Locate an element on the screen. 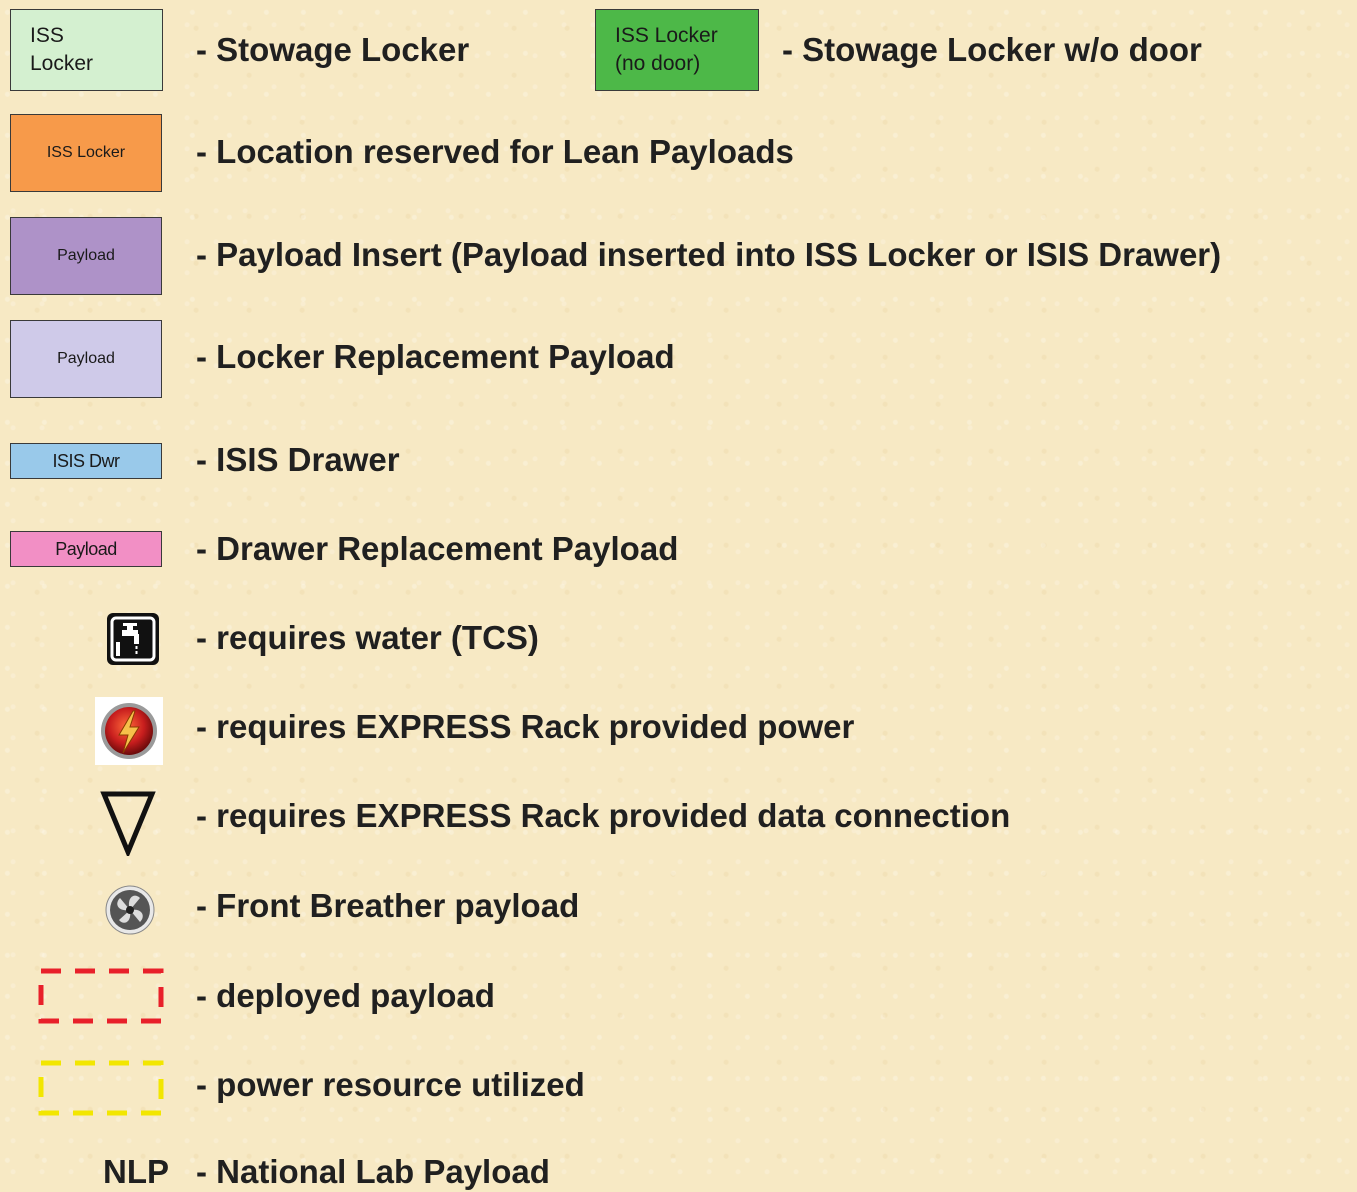 The height and width of the screenshot is (1192, 1357). lean-payload-desc: - Location reserved for Lean Payloads is located at coordinates (495, 151).